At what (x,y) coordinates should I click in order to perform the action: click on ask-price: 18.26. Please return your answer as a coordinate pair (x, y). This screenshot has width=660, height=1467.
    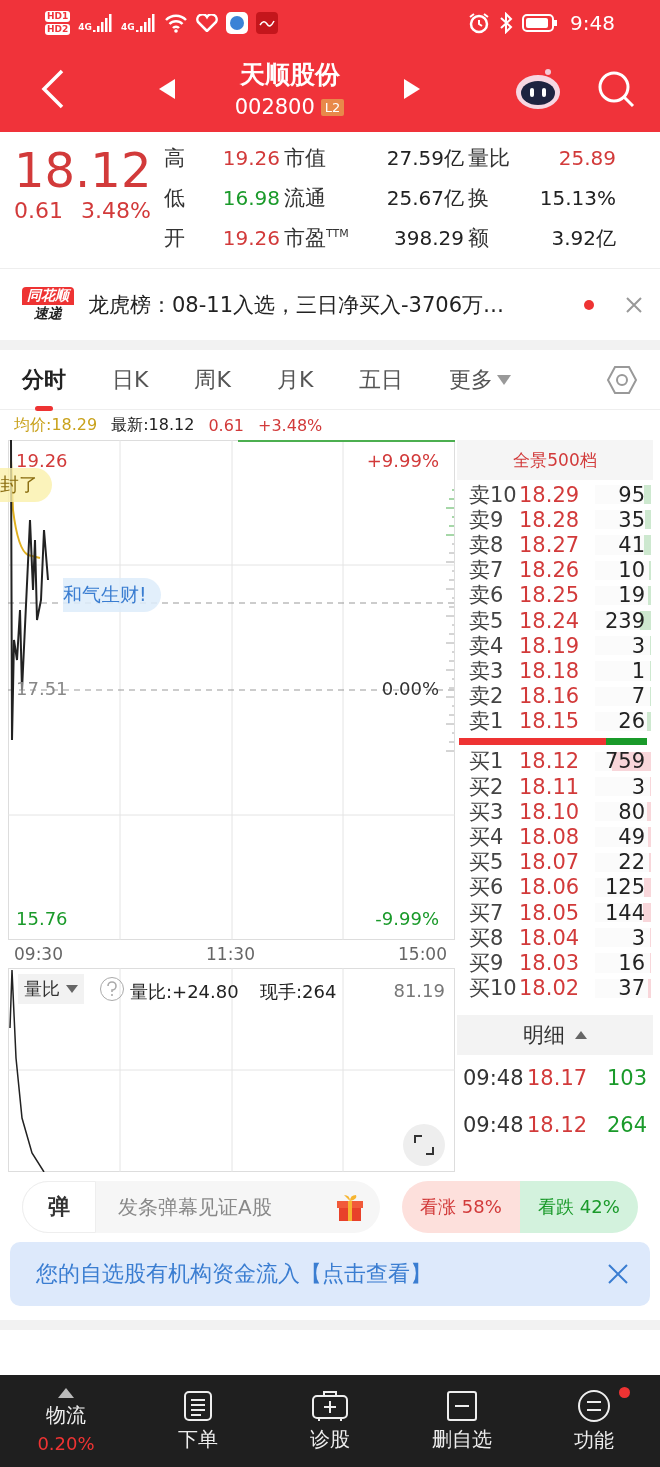
    Looking at the image, I should click on (549, 570).